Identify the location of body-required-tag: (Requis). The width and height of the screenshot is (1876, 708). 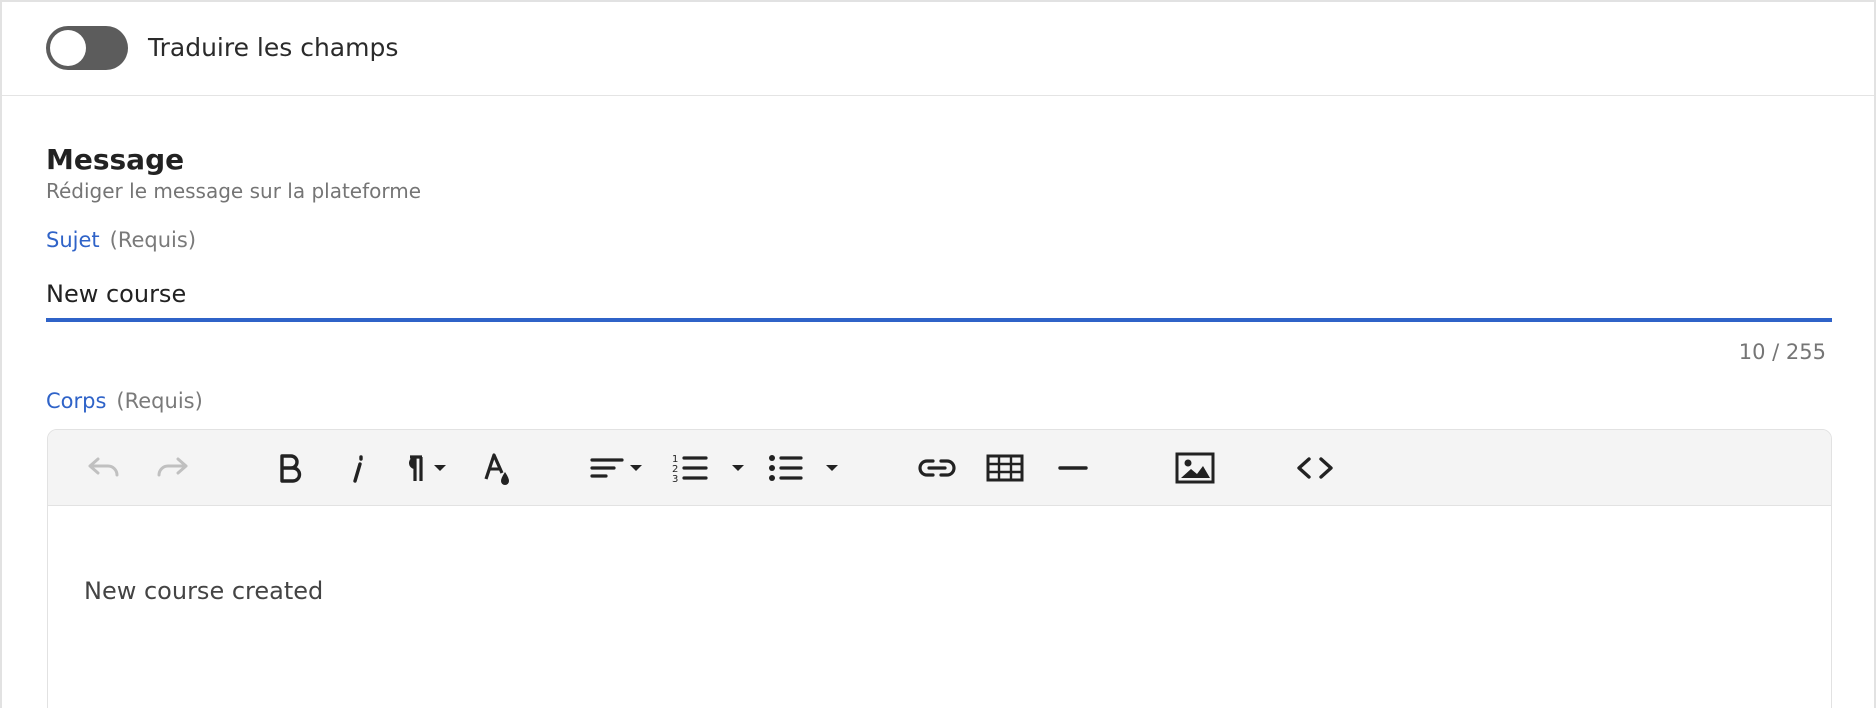
(159, 401).